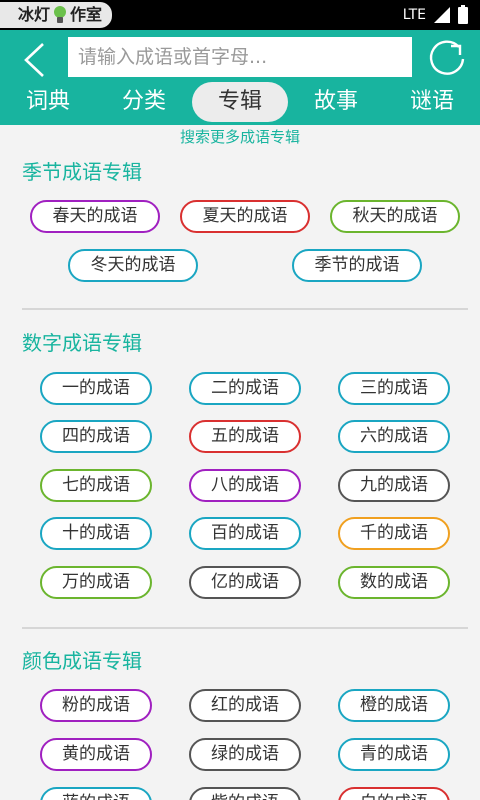 The width and height of the screenshot is (480, 800). What do you see at coordinates (432, 102) in the screenshot?
I see `tab-5: 谜语` at bounding box center [432, 102].